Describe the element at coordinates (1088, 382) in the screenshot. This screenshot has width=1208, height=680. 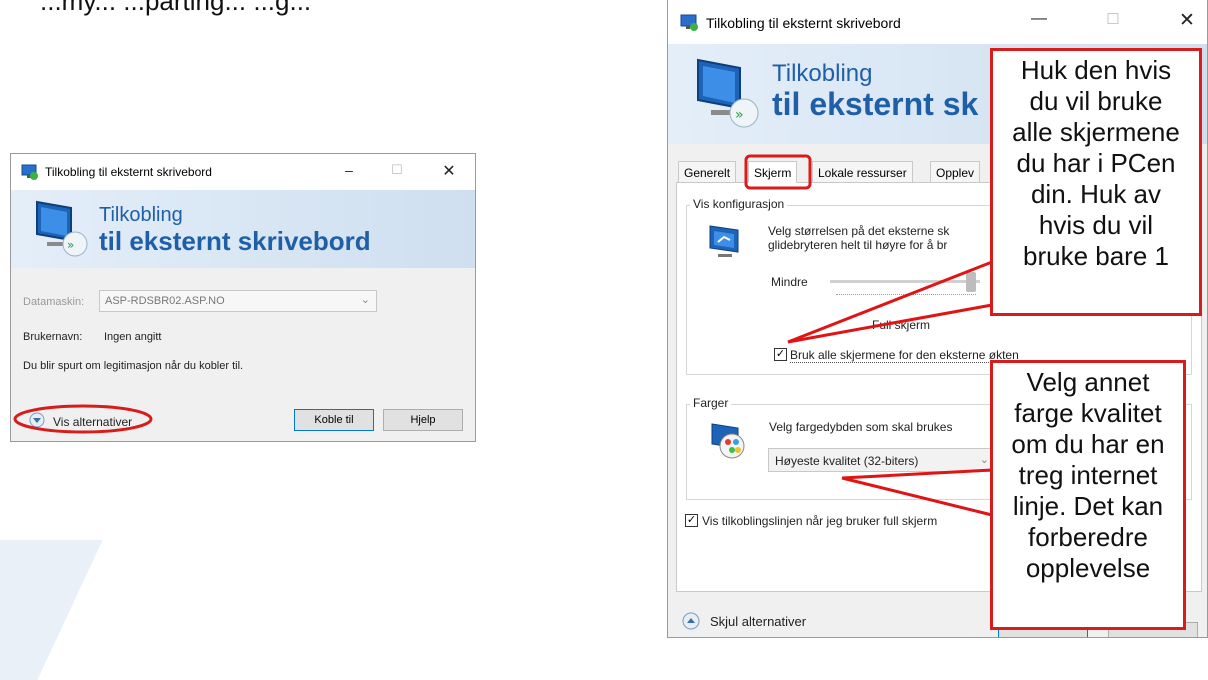
I see `callout-line: Velg annet` at that location.